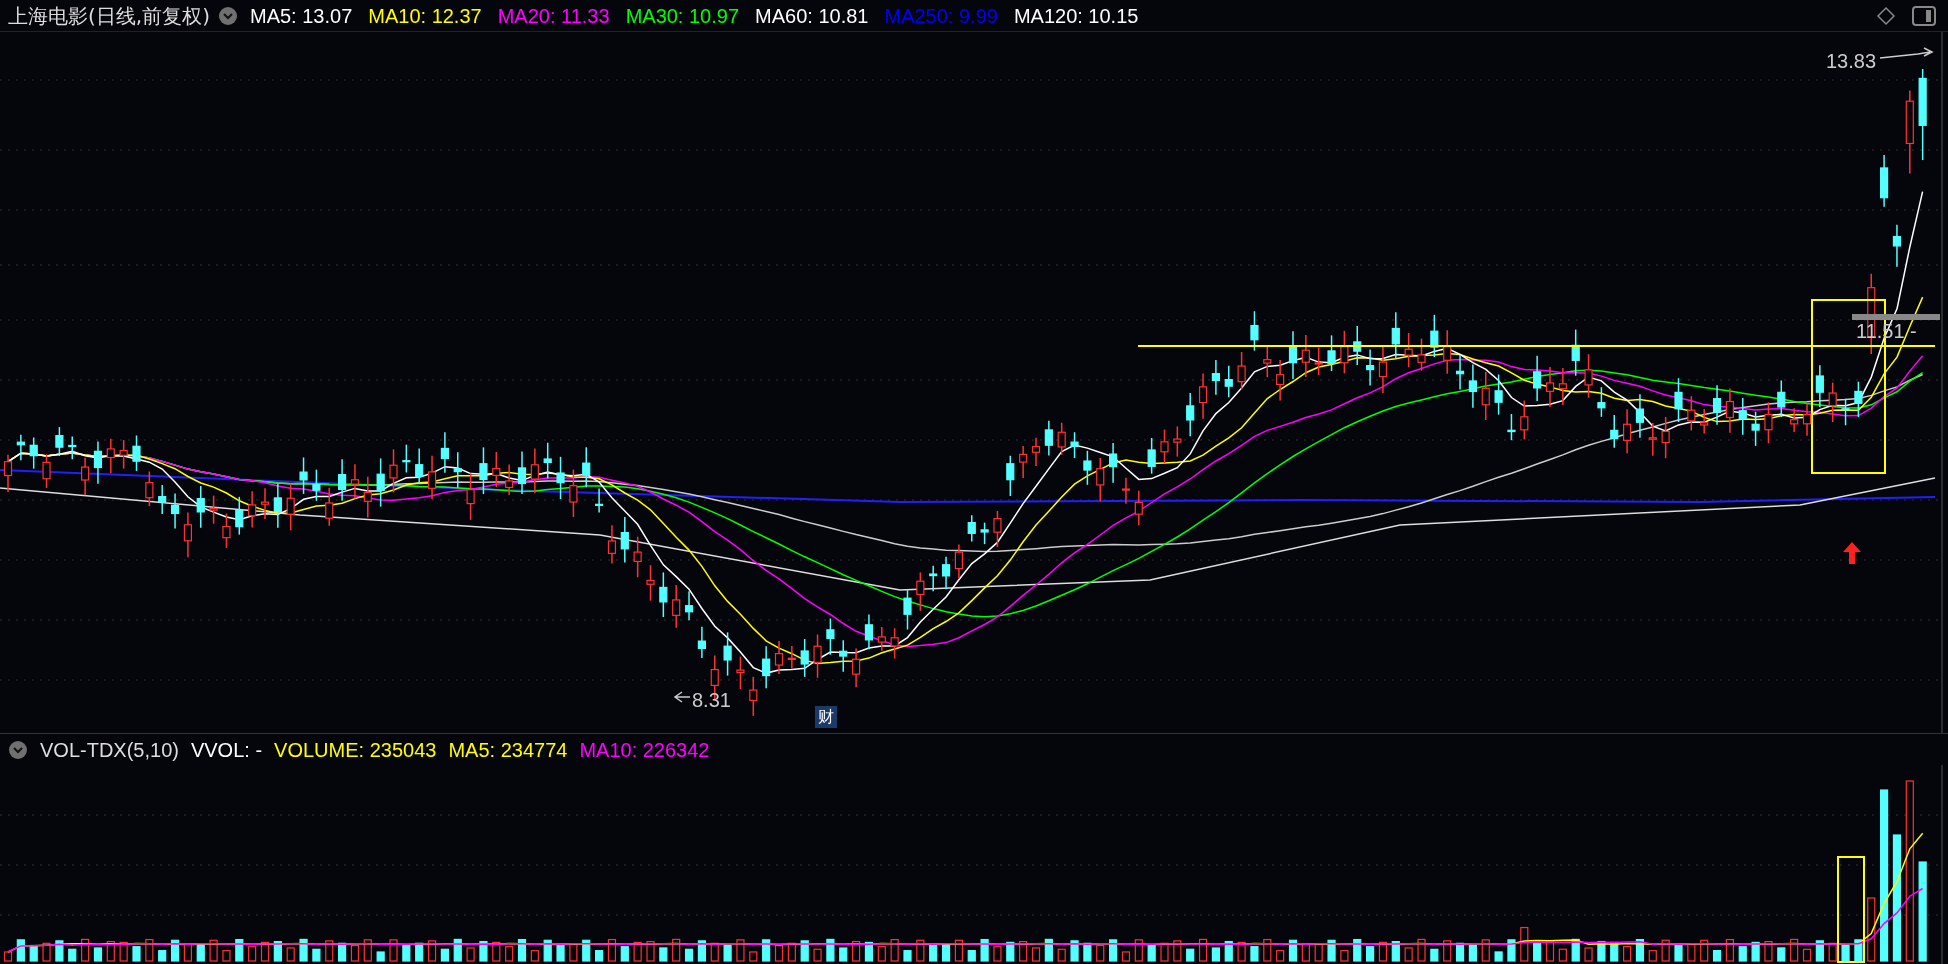 This screenshot has width=1948, height=964. Describe the element at coordinates (508, 750) in the screenshot. I see `volume-indicator-value: MA5: 234774` at that location.